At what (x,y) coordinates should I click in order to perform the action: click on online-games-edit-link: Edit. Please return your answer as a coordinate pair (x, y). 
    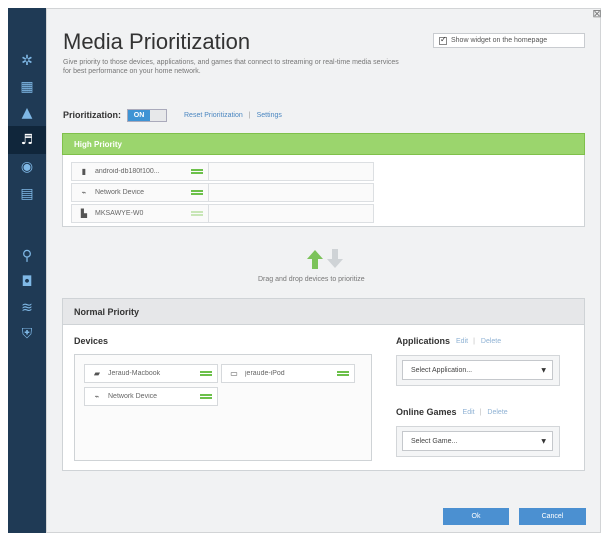
    Looking at the image, I should click on (469, 412).